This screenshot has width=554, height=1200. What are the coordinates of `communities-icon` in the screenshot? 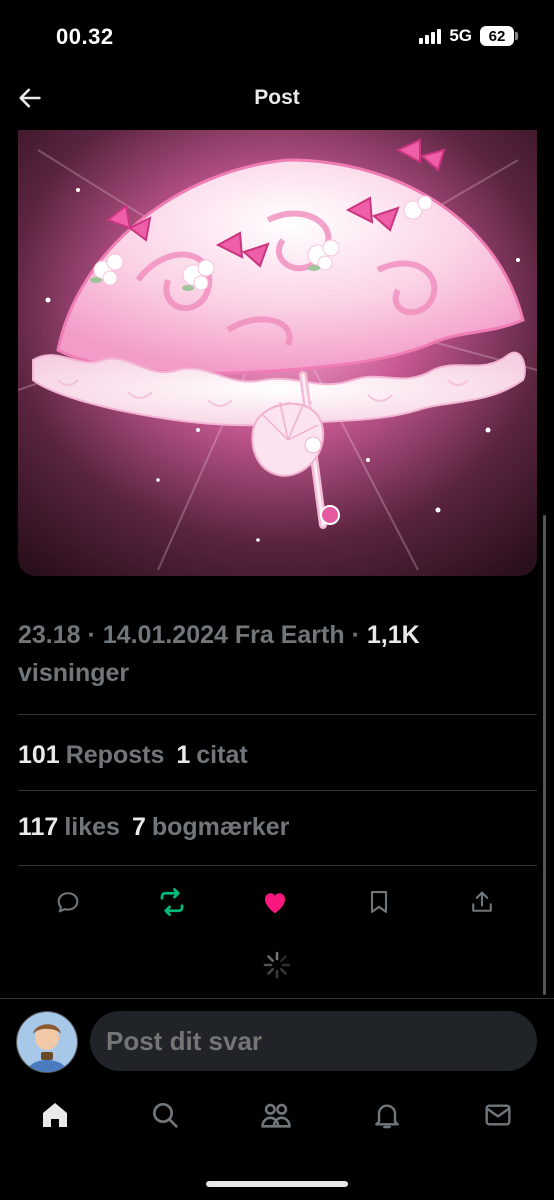 It's located at (276, 1115).